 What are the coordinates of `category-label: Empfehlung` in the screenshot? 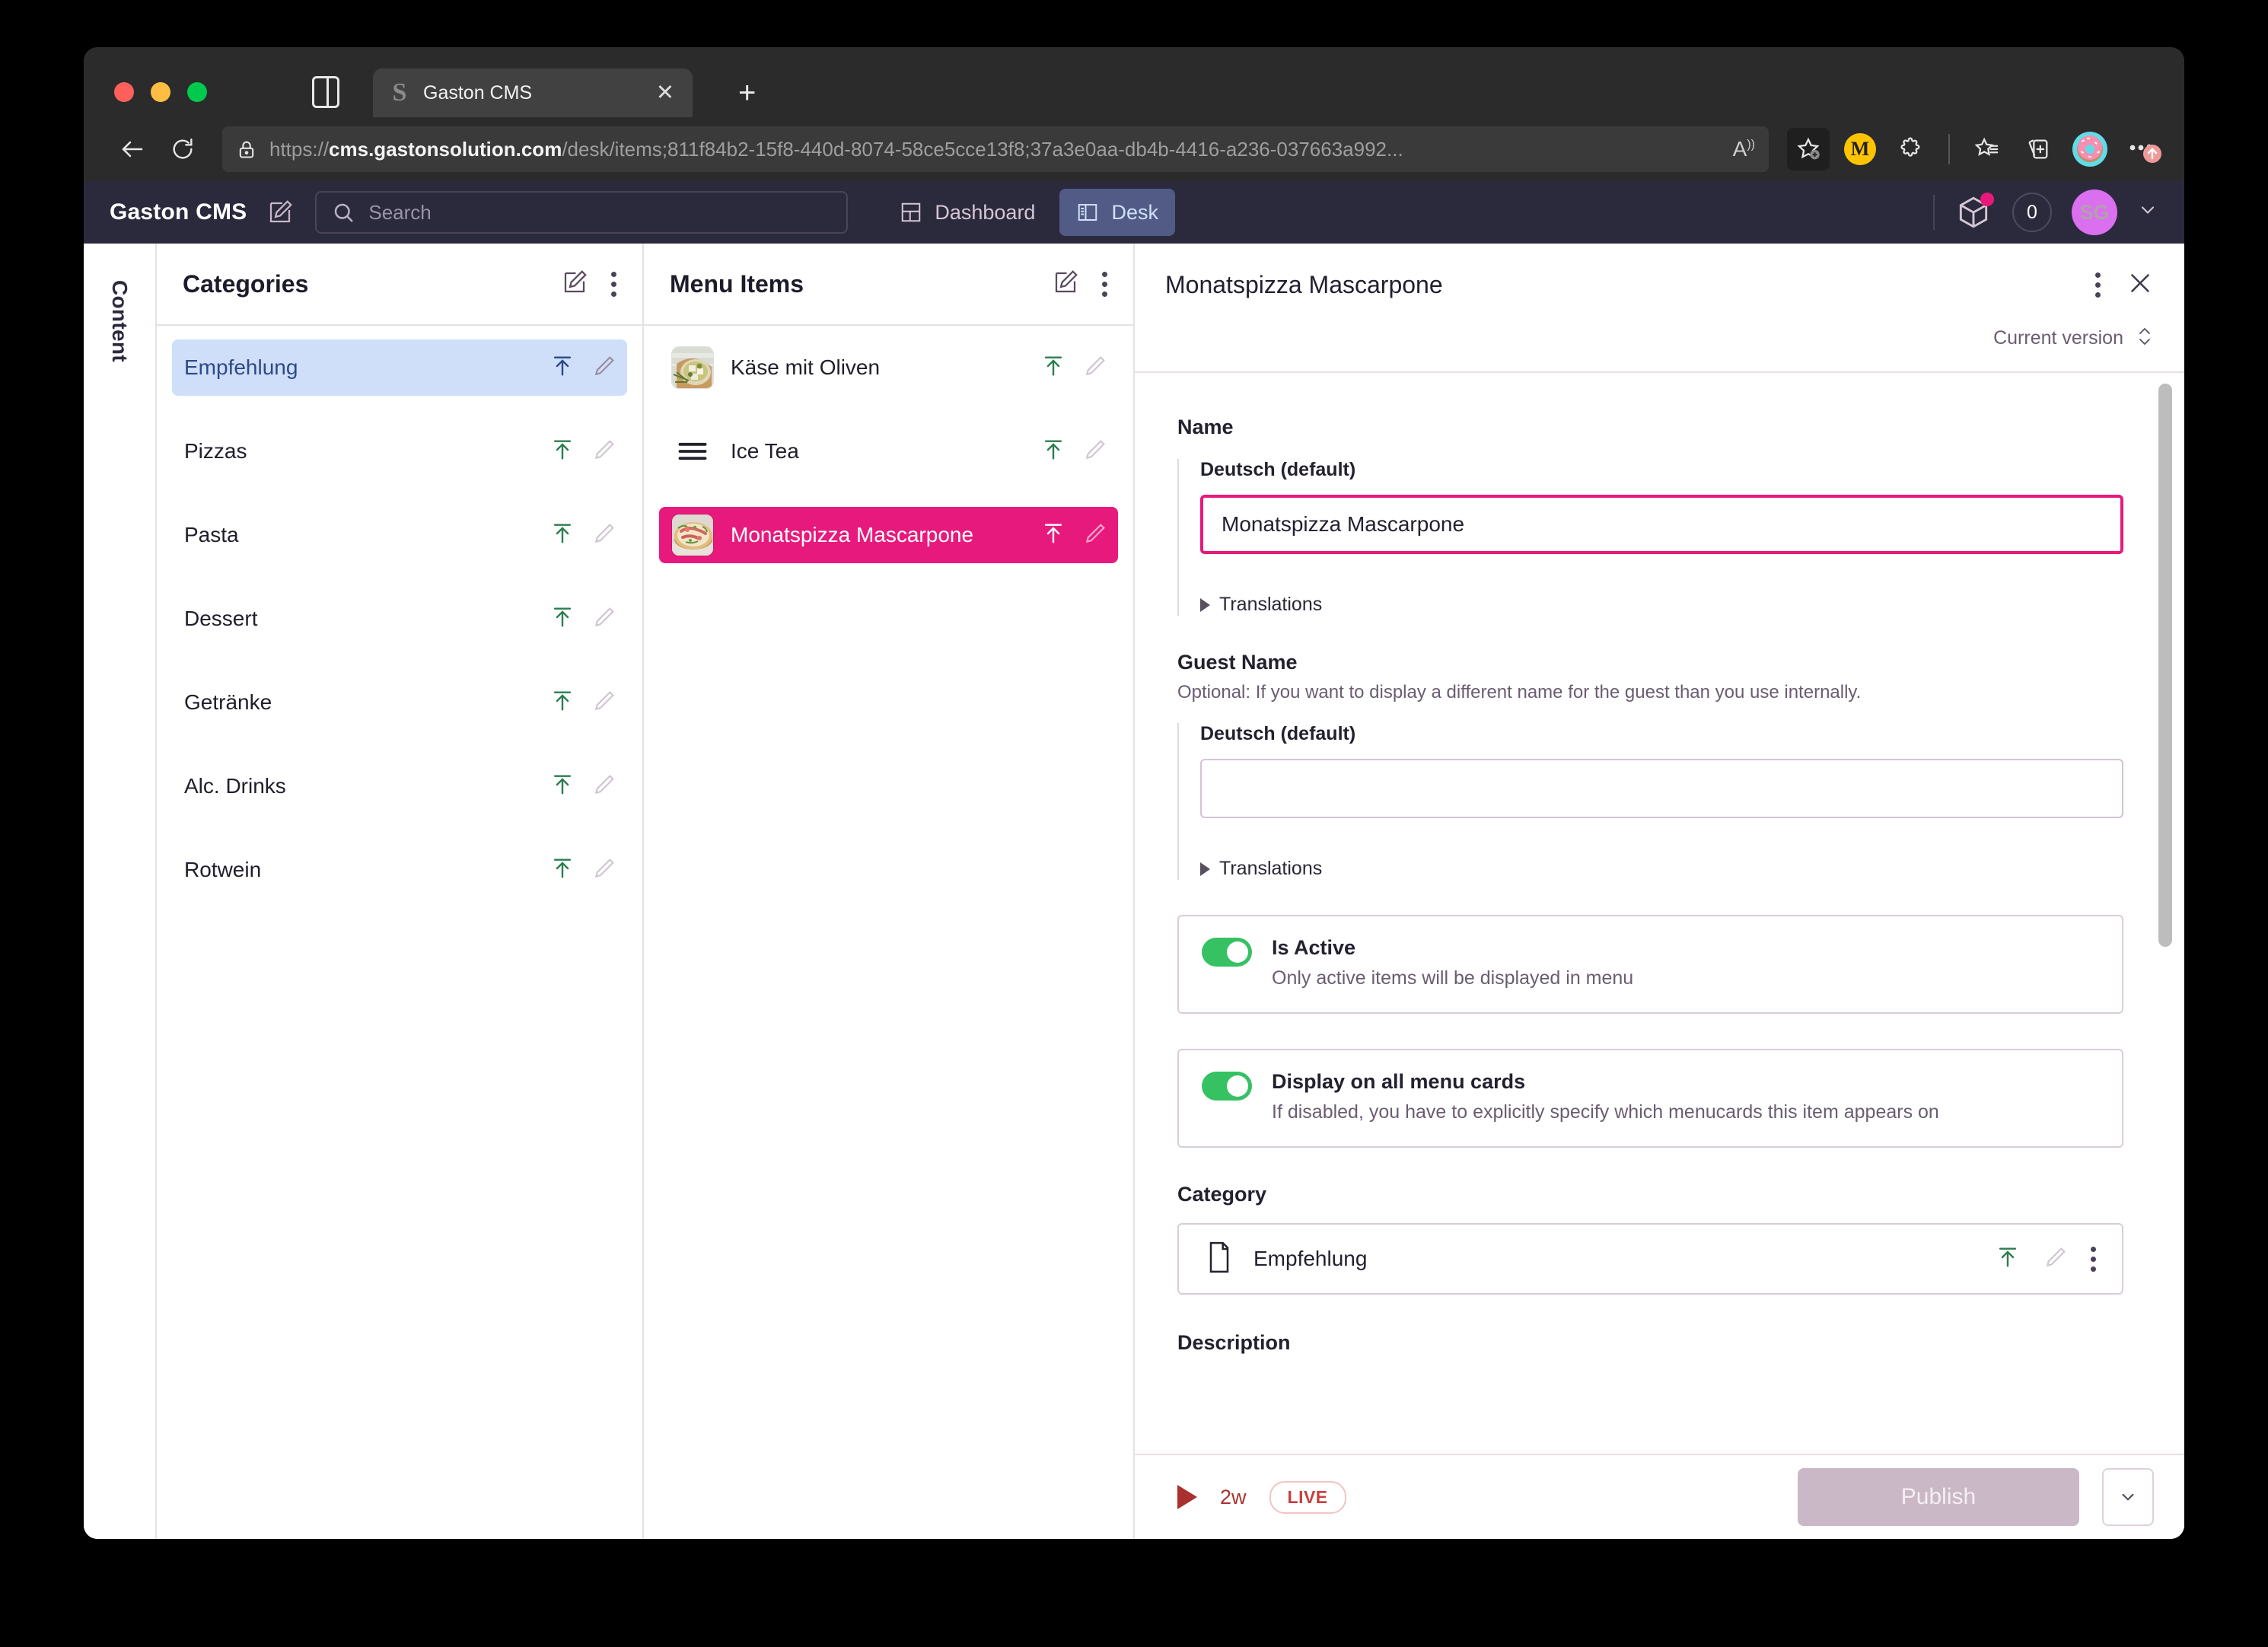 It's located at (241, 367).